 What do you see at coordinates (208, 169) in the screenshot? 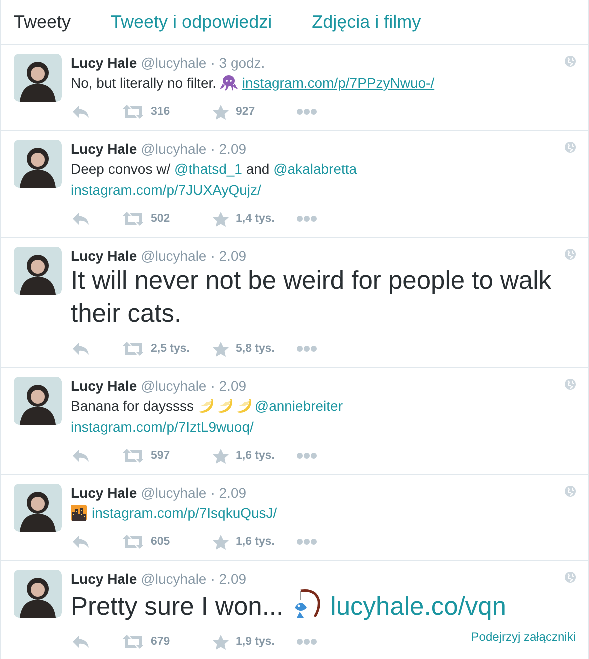
I see `tweet-link: @thatsd_1` at bounding box center [208, 169].